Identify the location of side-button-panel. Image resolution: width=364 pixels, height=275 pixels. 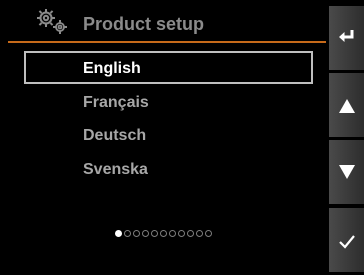
(345, 137).